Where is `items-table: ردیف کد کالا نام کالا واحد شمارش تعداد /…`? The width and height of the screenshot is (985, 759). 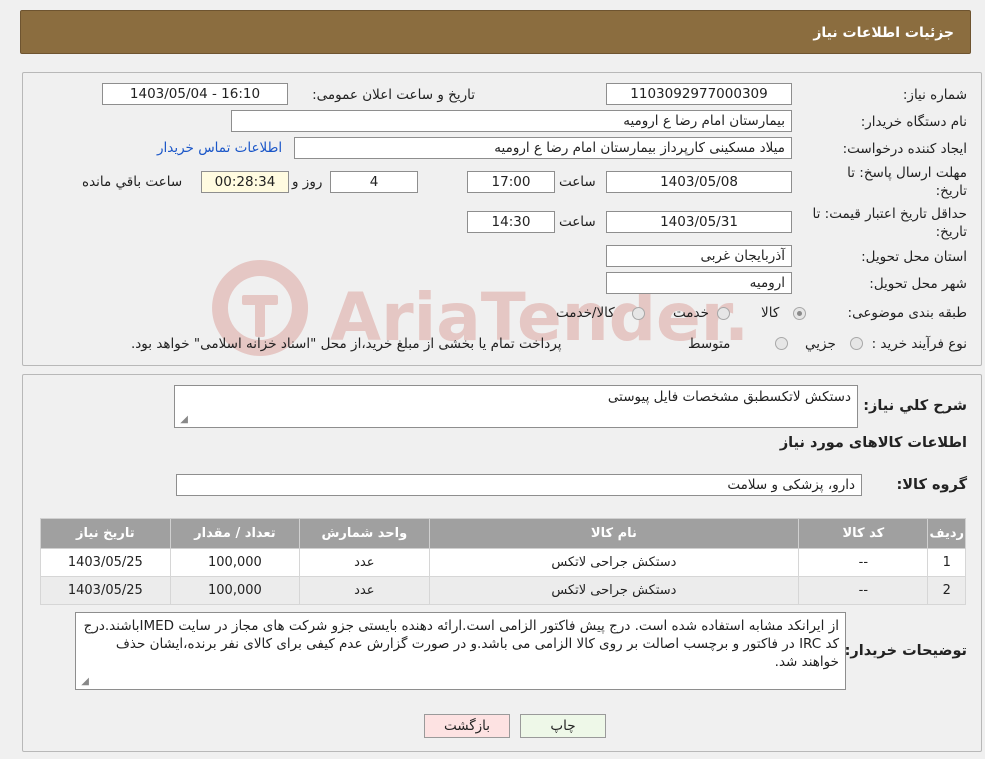
items-table: ردیف کد کالا نام کالا واحد شمارش تعداد /… is located at coordinates (503, 561).